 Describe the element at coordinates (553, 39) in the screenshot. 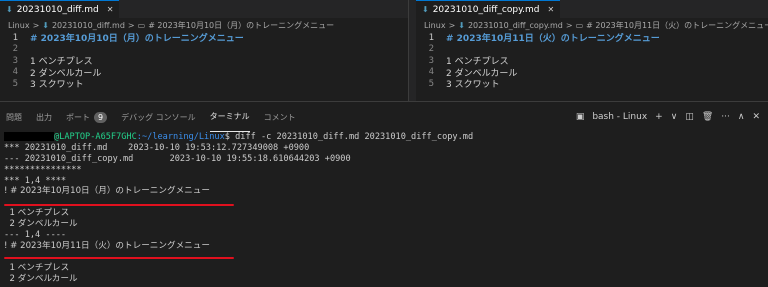

I see `line-text: # 2023年10月11日（火）のトレーニングメニュー` at that location.